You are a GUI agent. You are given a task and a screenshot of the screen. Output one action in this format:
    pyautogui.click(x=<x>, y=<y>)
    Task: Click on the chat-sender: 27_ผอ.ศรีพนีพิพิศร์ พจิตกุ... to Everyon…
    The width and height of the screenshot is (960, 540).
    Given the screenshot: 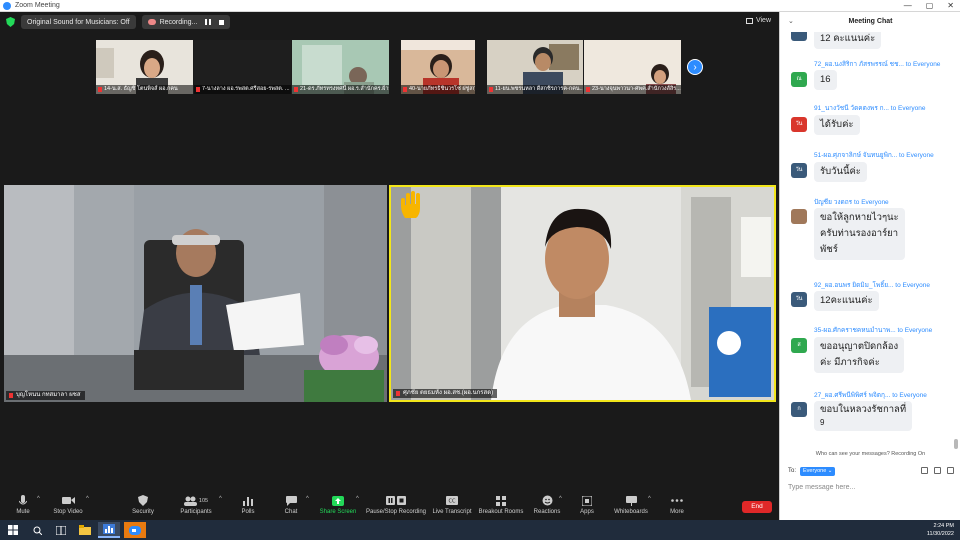 What is the action you would take?
    pyautogui.click(x=870, y=395)
    